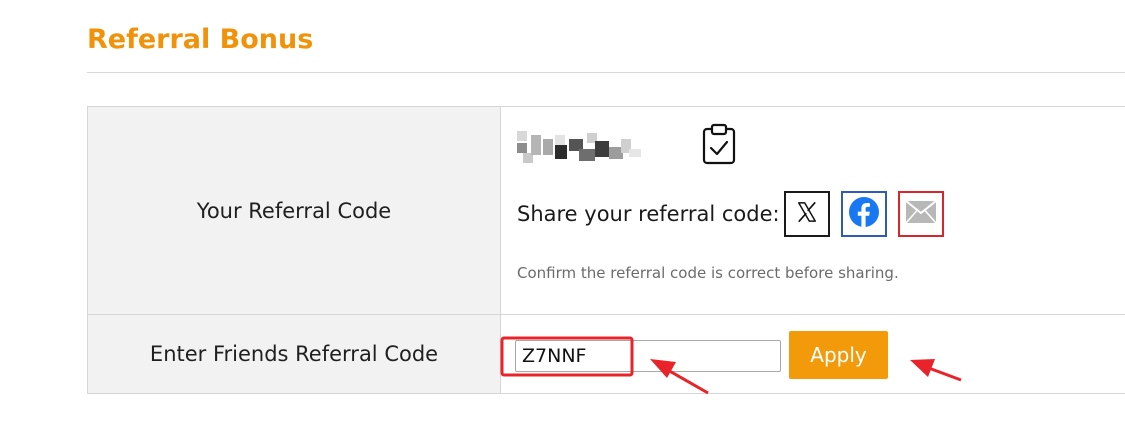 This screenshot has height=445, width=1125. I want to click on share-x-button, so click(807, 214).